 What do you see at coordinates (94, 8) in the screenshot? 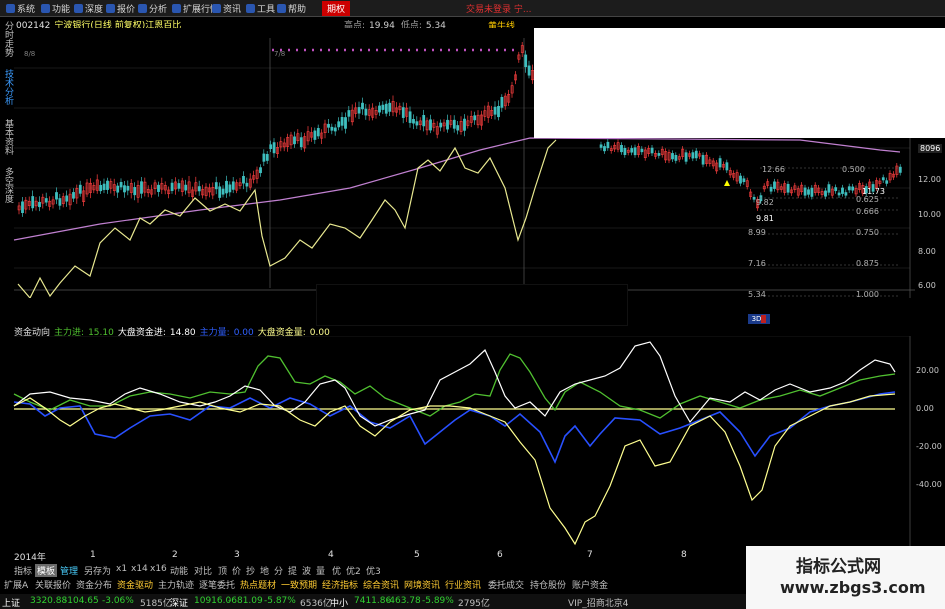
I see `menu-depth: 深度` at bounding box center [94, 8].